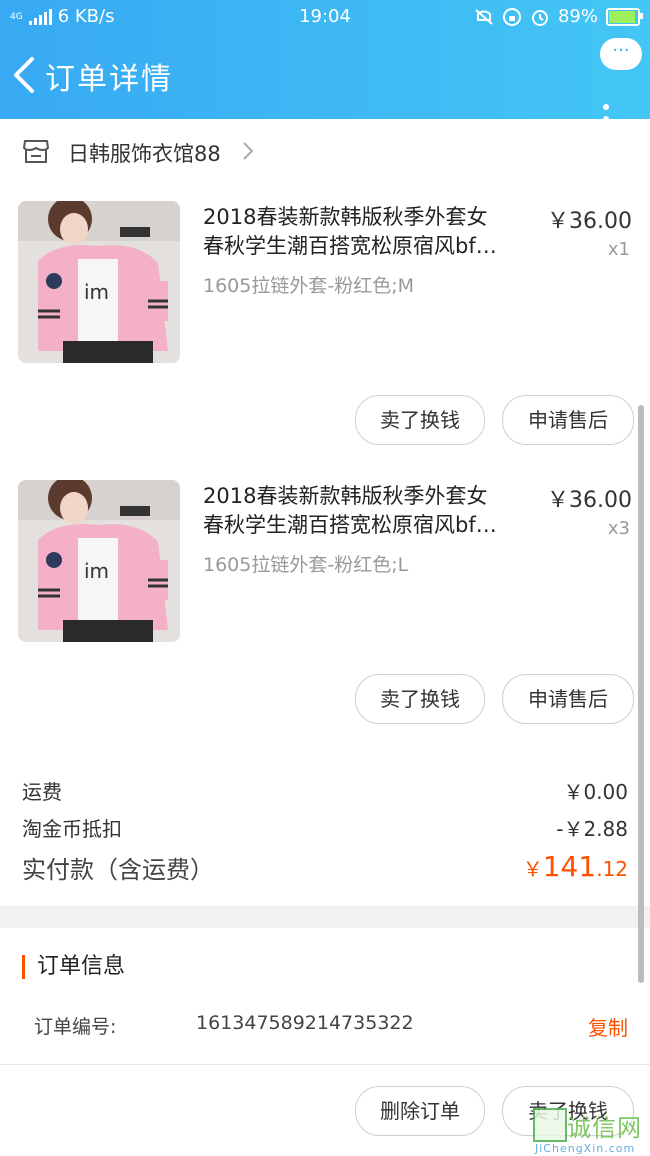  Describe the element at coordinates (109, 79) in the screenshot. I see `page-title: 订单详情` at that location.